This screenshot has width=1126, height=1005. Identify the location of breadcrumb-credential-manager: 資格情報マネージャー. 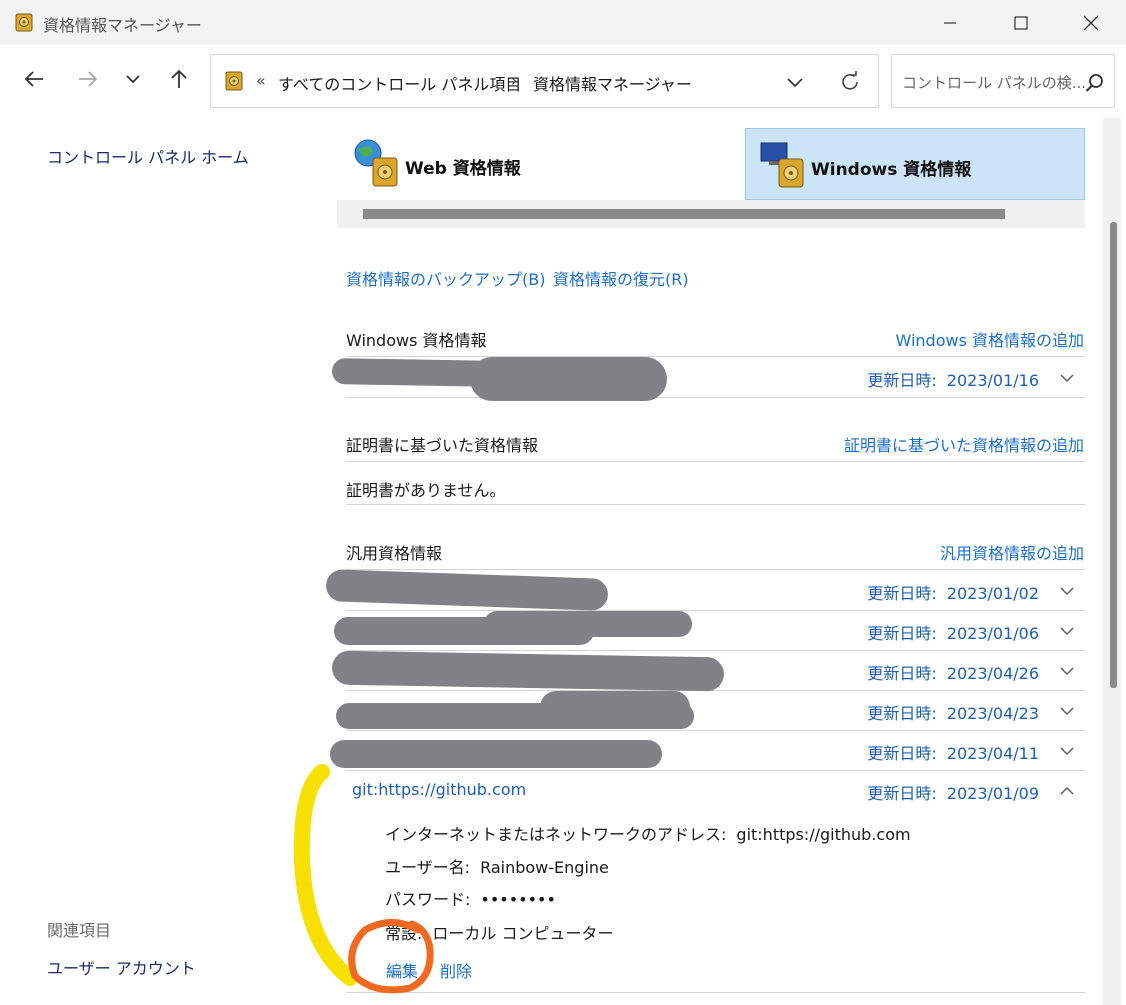
(612, 83).